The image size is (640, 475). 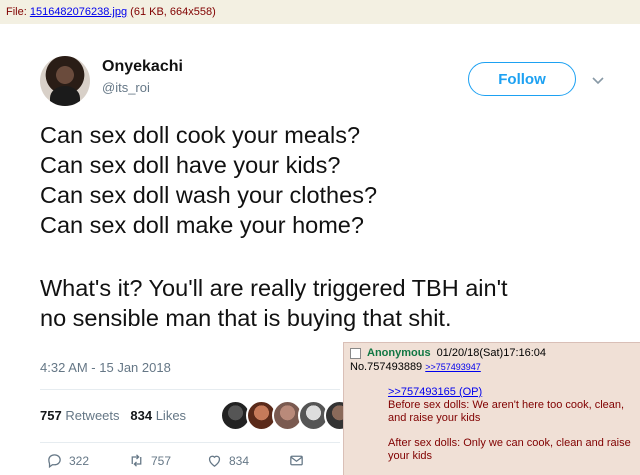 What do you see at coordinates (126, 87) in the screenshot?
I see `user-handle: @its_roi` at bounding box center [126, 87].